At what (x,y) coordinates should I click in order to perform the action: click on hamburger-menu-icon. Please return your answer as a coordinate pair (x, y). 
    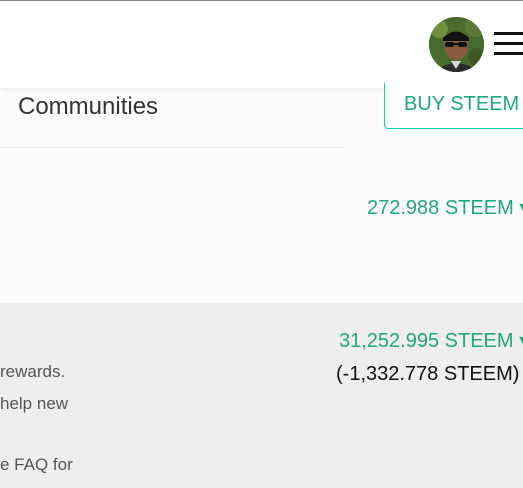
    Looking at the image, I should click on (508, 45).